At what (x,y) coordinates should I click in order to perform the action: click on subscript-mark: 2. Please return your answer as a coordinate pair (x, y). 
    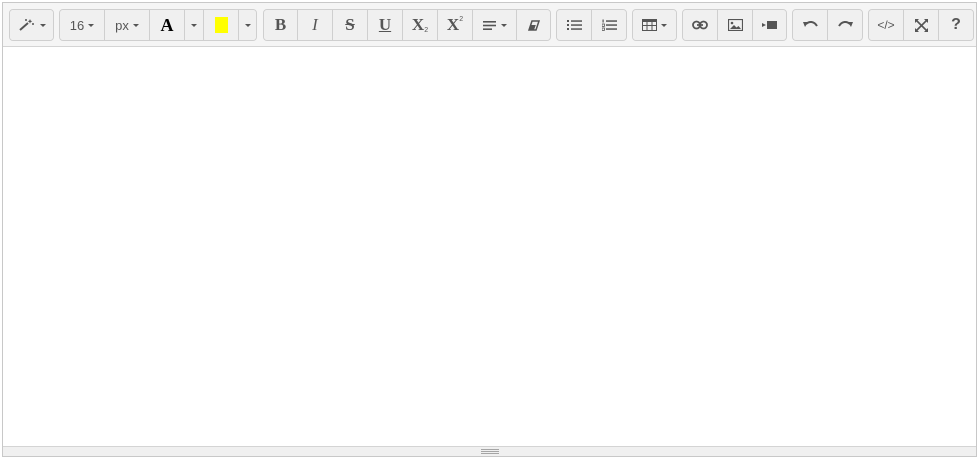
    Looking at the image, I should click on (426, 30).